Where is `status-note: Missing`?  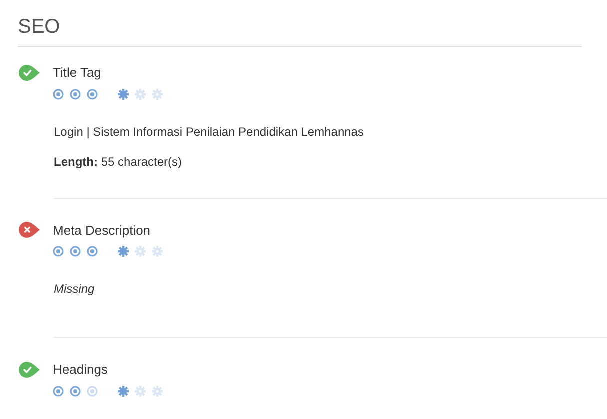
status-note: Missing is located at coordinates (75, 289).